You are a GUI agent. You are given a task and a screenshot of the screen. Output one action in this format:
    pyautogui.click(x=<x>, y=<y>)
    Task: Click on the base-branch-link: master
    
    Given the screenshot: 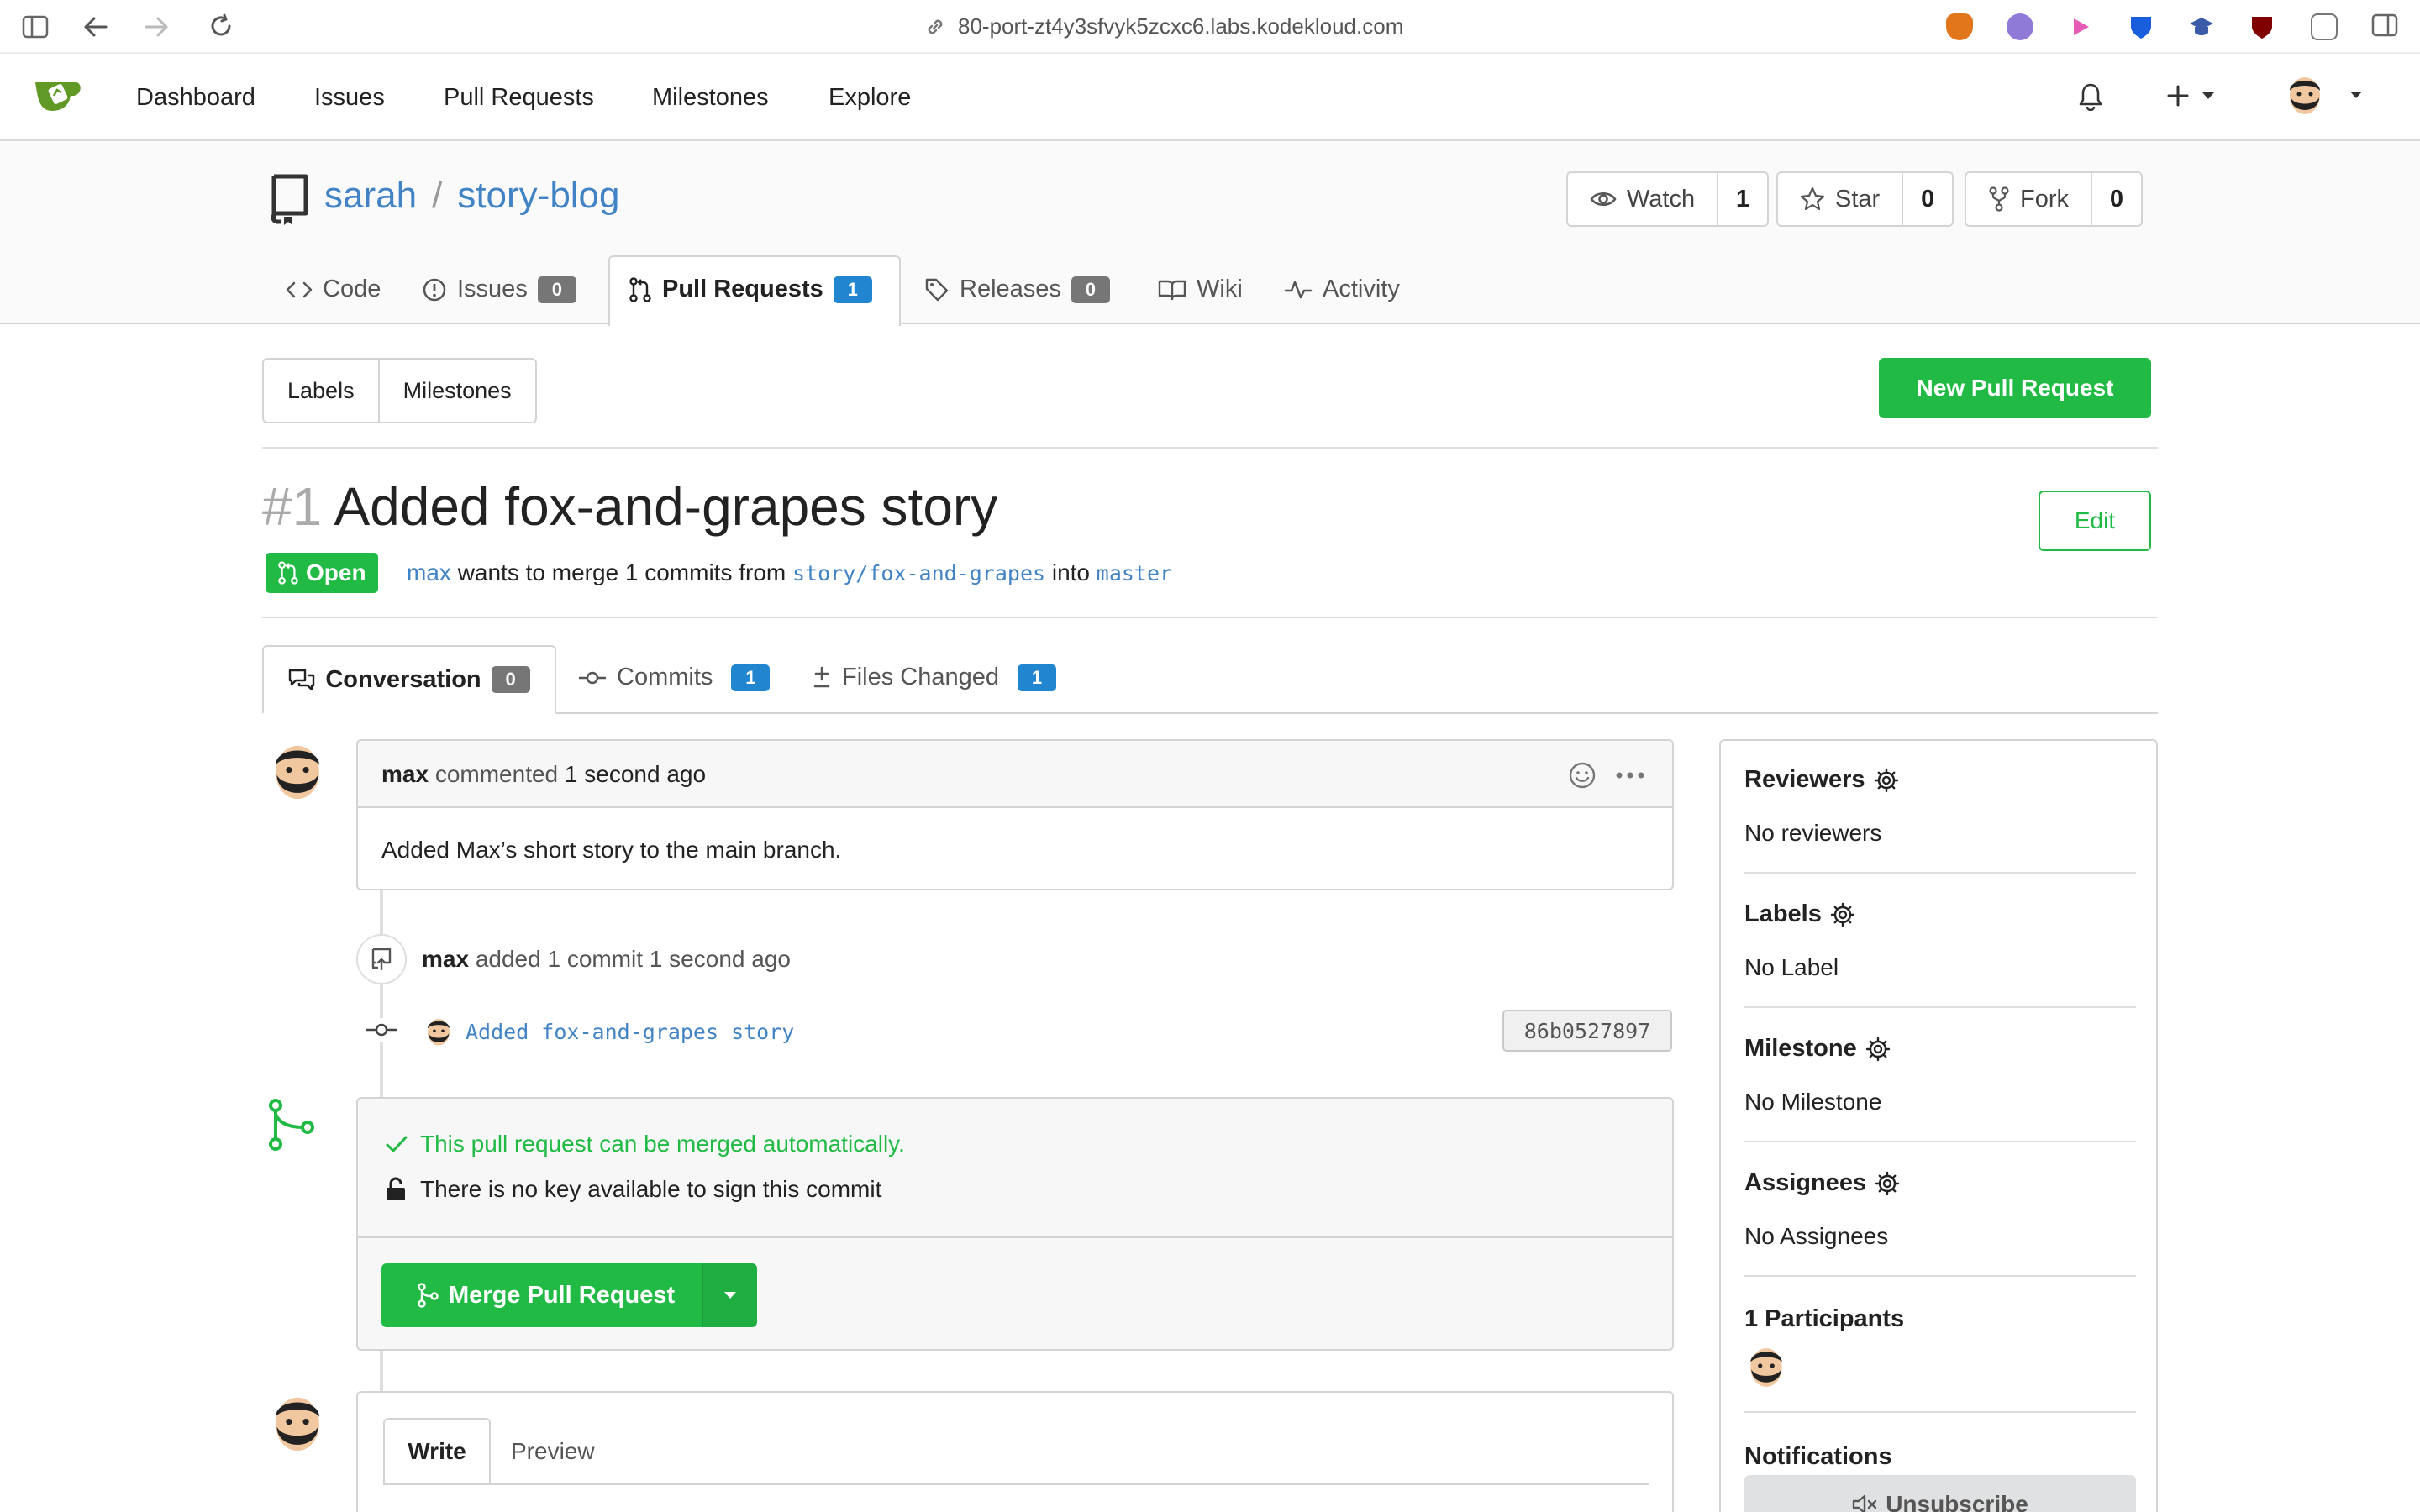 What is the action you would take?
    pyautogui.click(x=1134, y=573)
    